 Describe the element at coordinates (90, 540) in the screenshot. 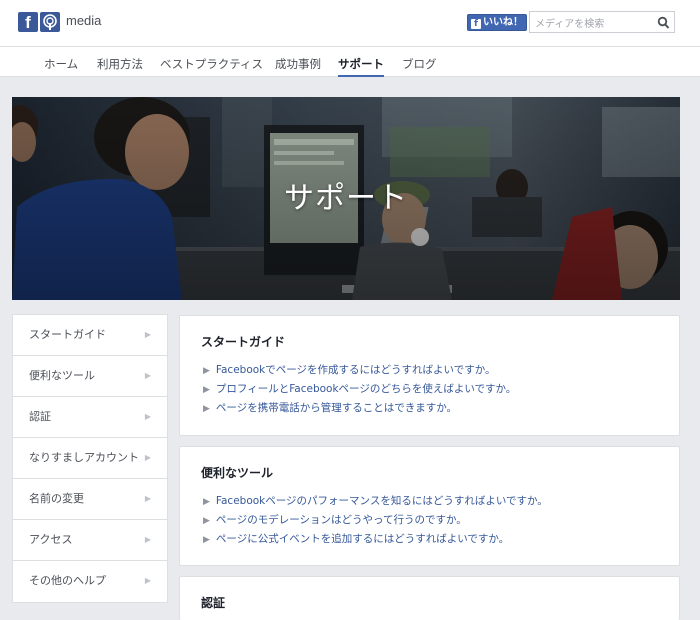

I see `sidebar-item-access: アクセス ▶` at that location.